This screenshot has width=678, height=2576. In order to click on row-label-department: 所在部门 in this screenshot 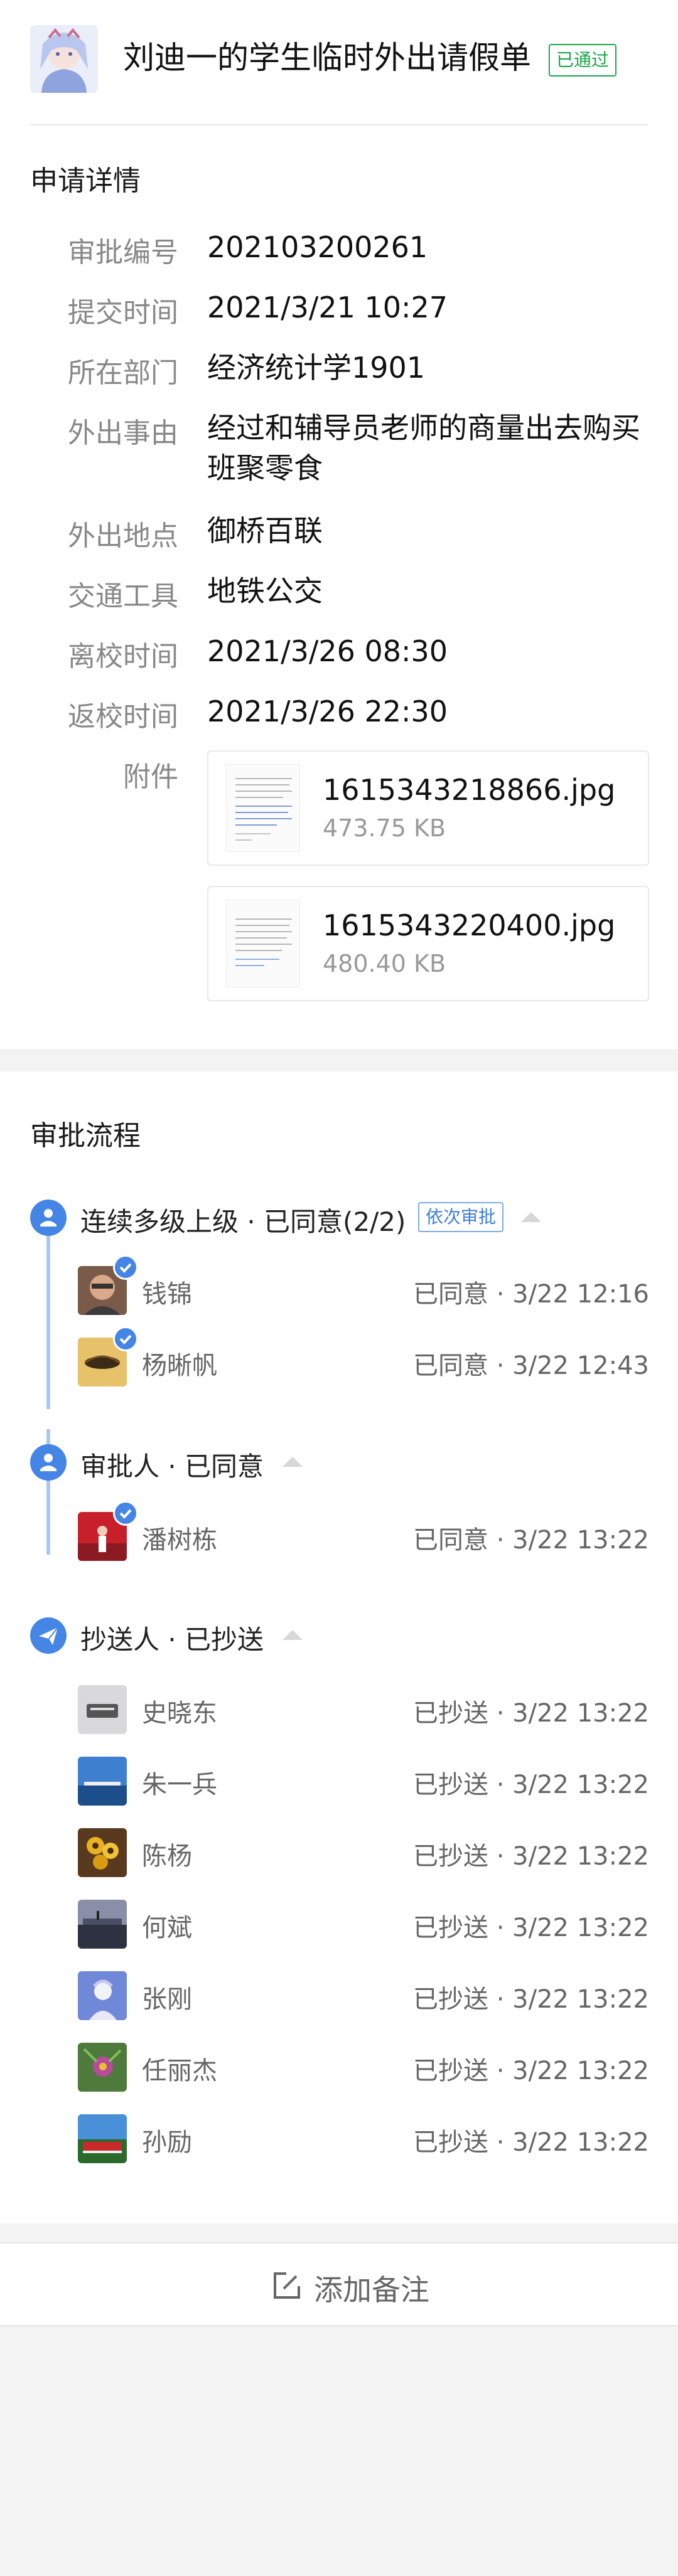, I will do `click(123, 373)`.